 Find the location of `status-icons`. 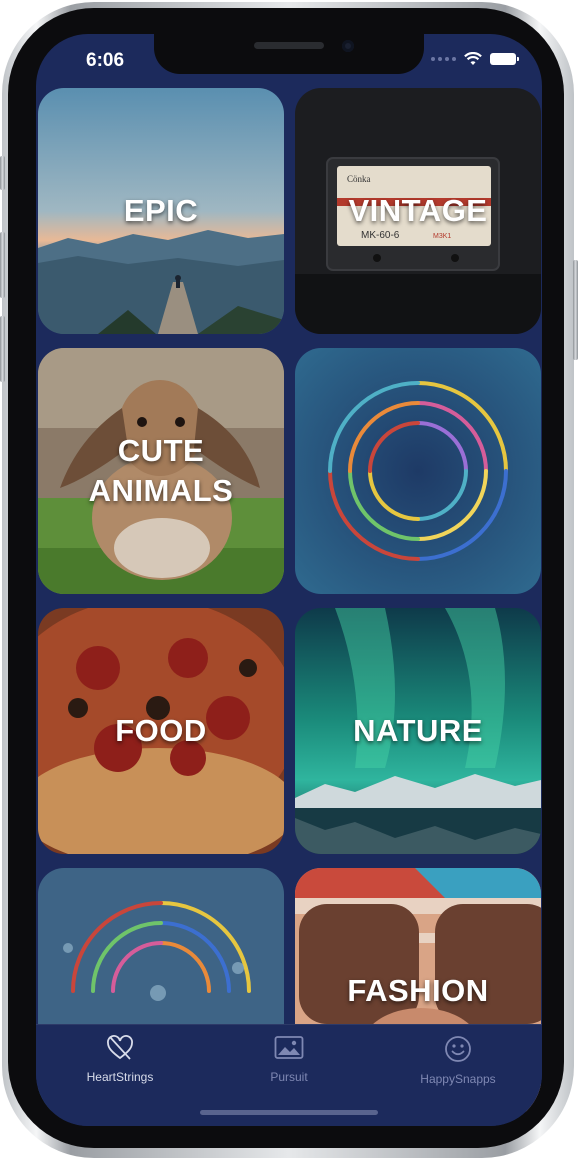

status-icons is located at coordinates (475, 59).